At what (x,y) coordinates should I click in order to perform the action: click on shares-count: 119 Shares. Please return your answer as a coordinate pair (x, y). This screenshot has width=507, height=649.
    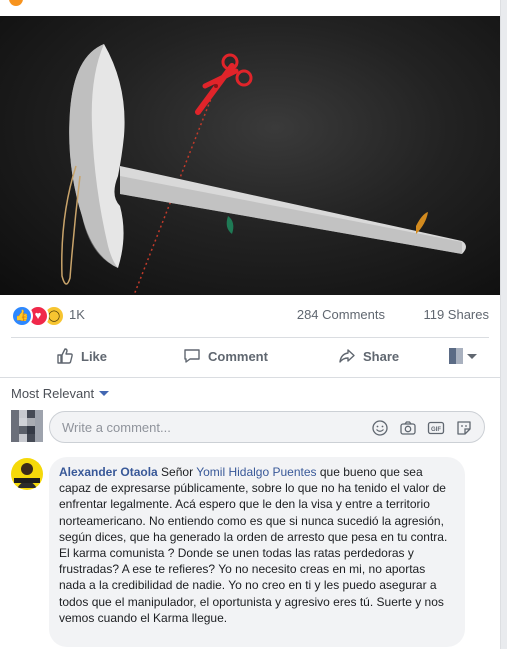
    Looking at the image, I should click on (456, 314).